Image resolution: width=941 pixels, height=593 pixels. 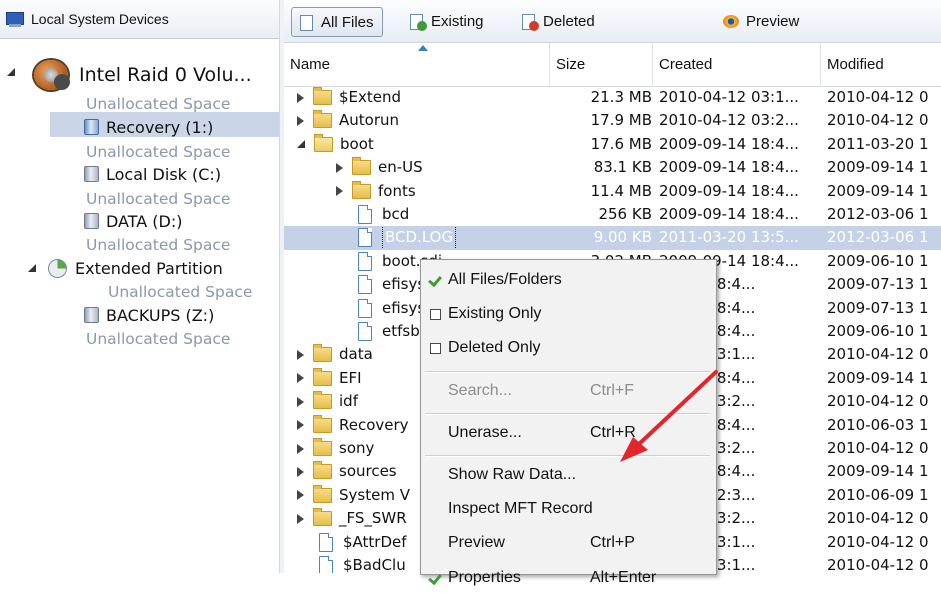 I want to click on menu-item-label: All Files/Folders, so click(x=505, y=279).